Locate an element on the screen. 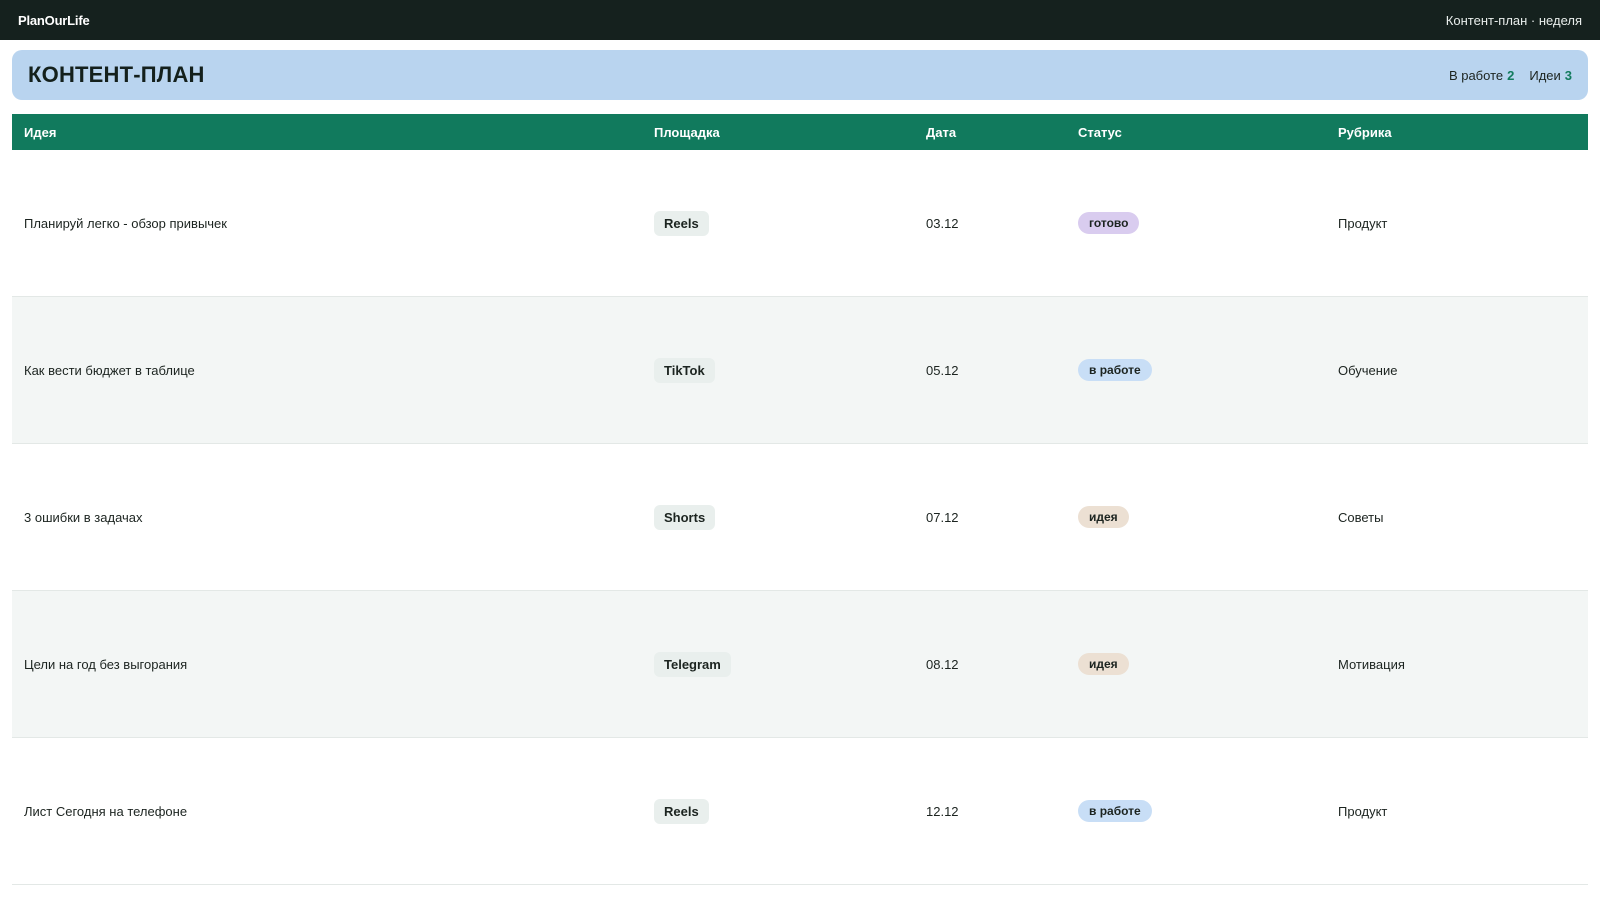  category-cell: Советы is located at coordinates (1361, 517).